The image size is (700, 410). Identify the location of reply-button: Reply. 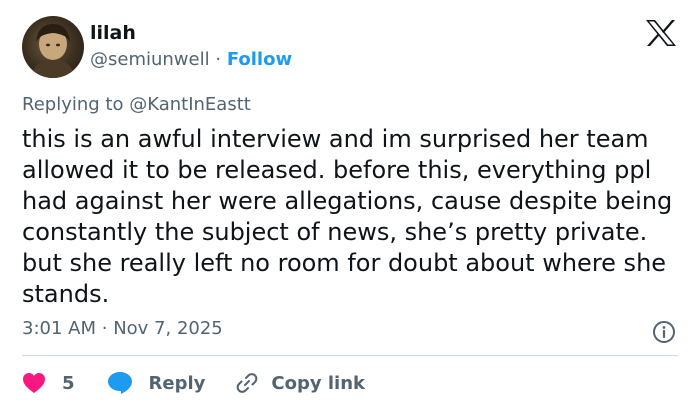
(156, 383).